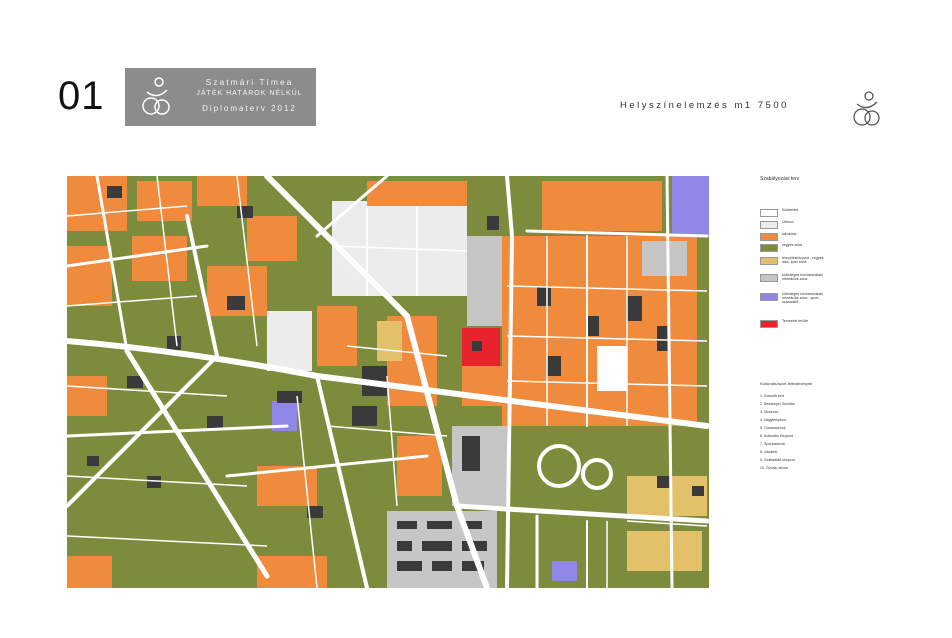  Describe the element at coordinates (769, 452) in the screenshot. I see `list-item: 8. Vásártér` at that location.